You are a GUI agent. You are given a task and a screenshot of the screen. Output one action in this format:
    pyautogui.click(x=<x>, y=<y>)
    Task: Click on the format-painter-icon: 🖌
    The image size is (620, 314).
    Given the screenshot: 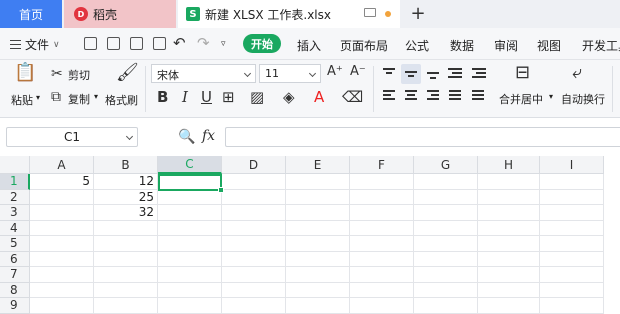 What is the action you would take?
    pyautogui.click(x=127, y=73)
    